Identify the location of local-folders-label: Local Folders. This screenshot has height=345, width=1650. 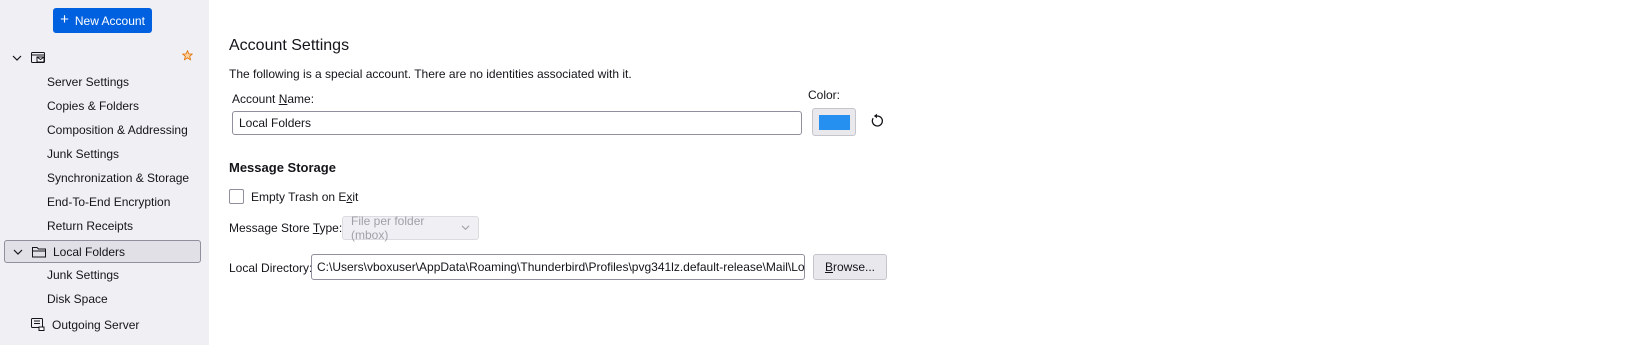
(89, 251).